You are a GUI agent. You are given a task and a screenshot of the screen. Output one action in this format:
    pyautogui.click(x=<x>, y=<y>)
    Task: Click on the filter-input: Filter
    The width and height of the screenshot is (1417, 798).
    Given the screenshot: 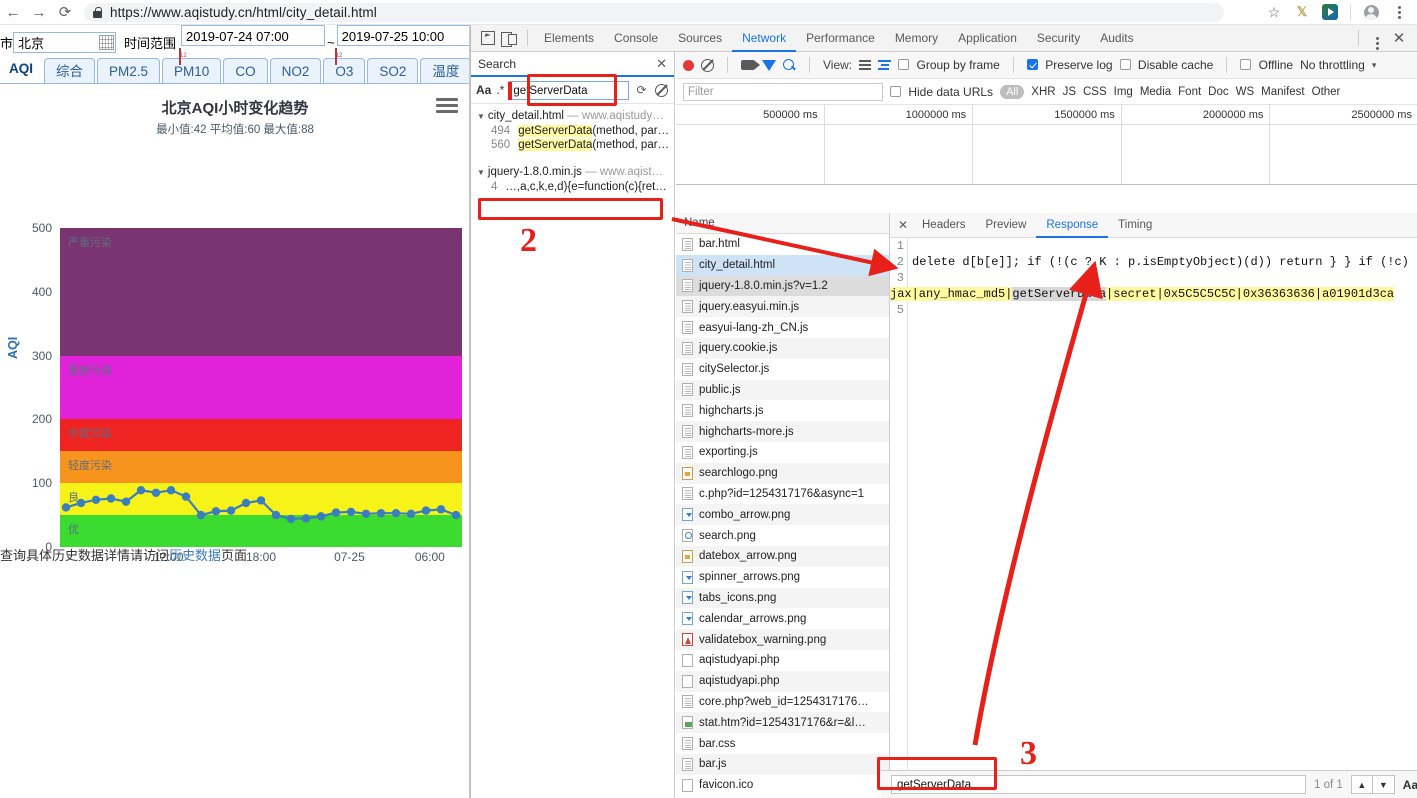 What is the action you would take?
    pyautogui.click(x=783, y=91)
    